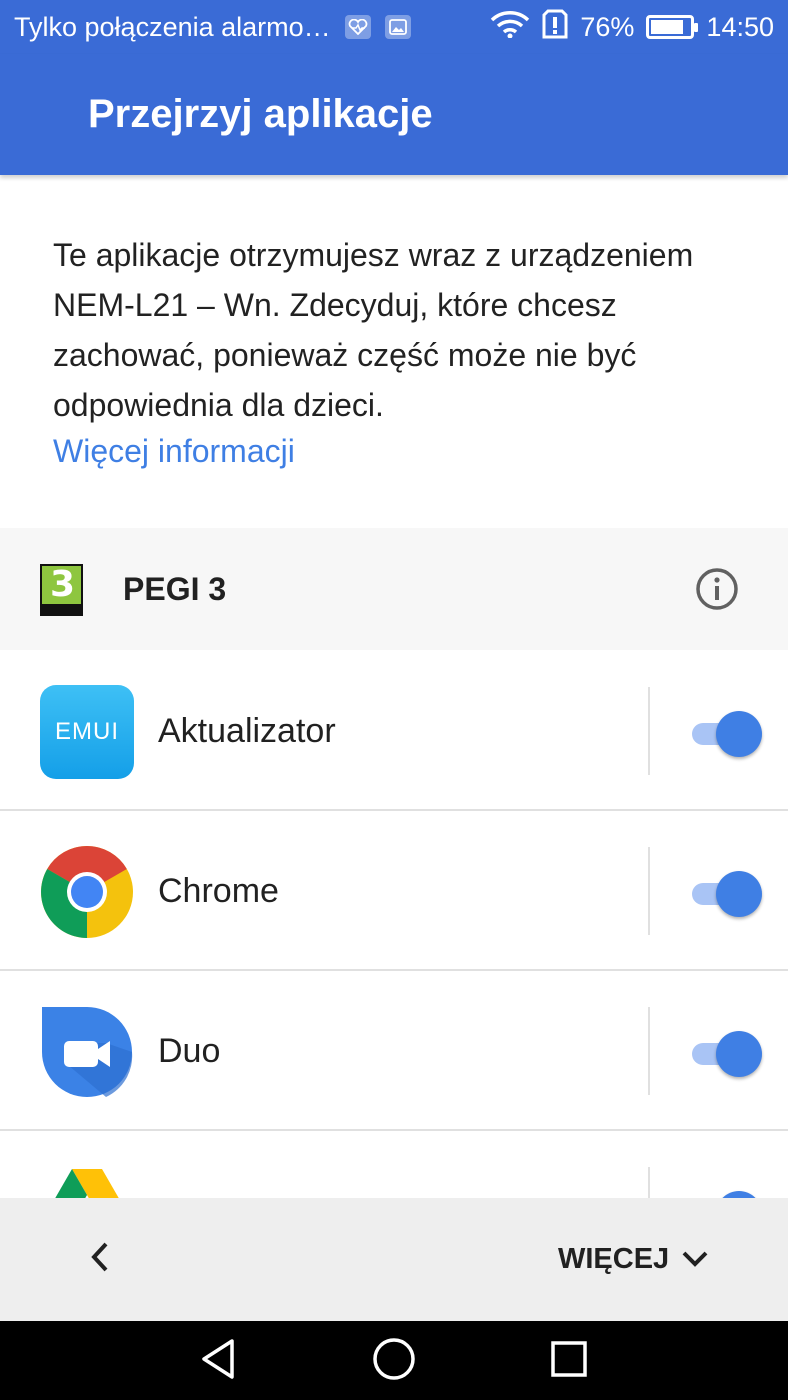 This screenshot has width=788, height=1400. I want to click on system-navigation-bar, so click(394, 1360).